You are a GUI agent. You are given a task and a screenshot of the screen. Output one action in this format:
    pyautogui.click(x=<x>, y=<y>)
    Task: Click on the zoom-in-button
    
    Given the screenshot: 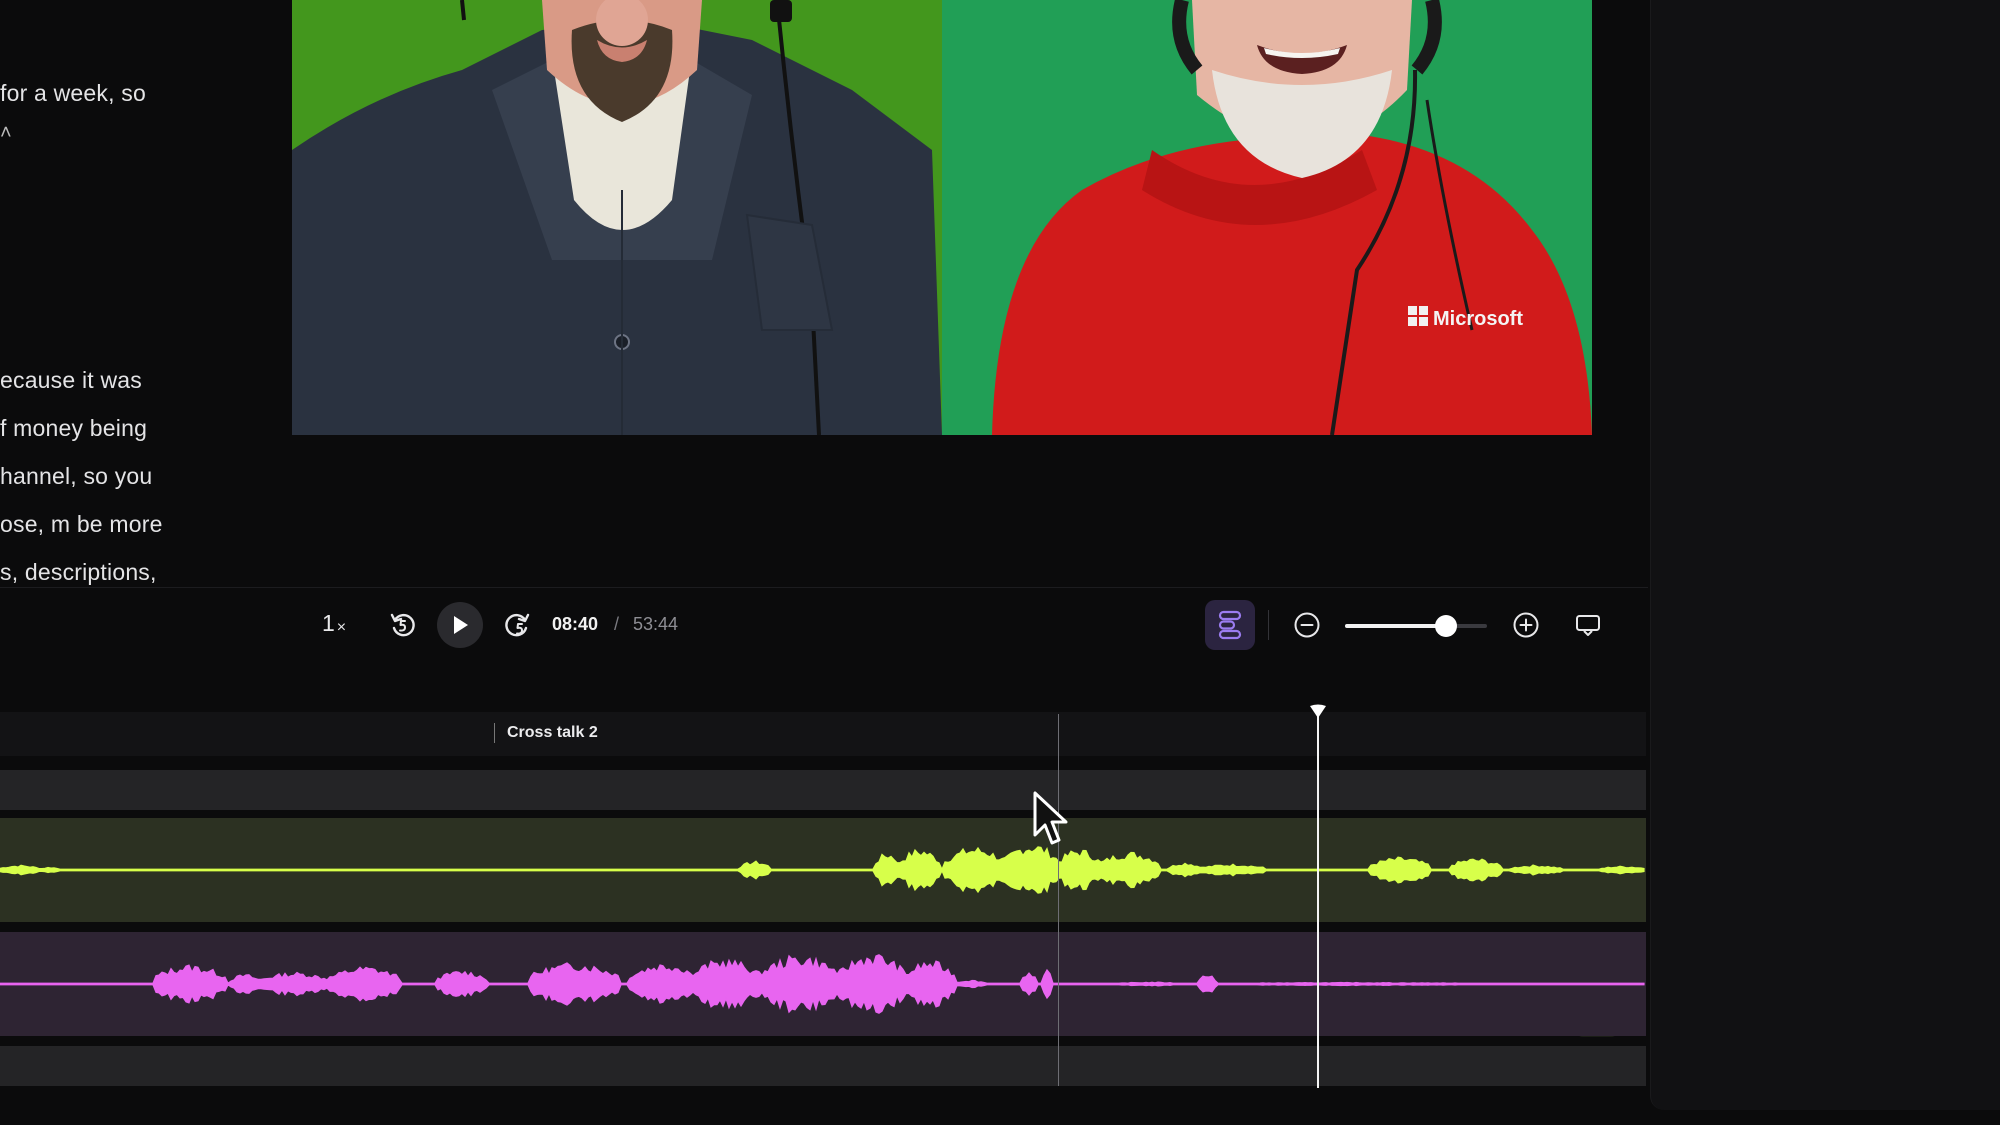 What is the action you would take?
    pyautogui.click(x=1526, y=625)
    